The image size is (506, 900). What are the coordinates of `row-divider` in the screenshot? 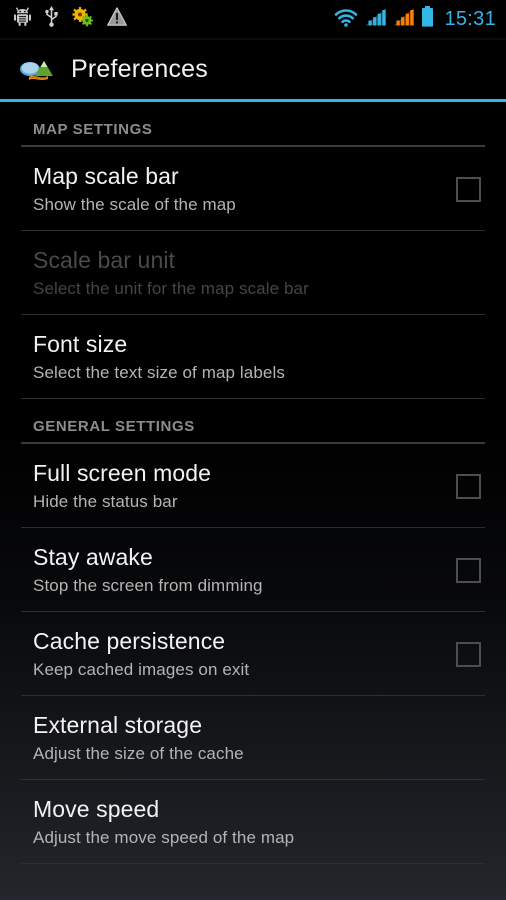 It's located at (253, 863).